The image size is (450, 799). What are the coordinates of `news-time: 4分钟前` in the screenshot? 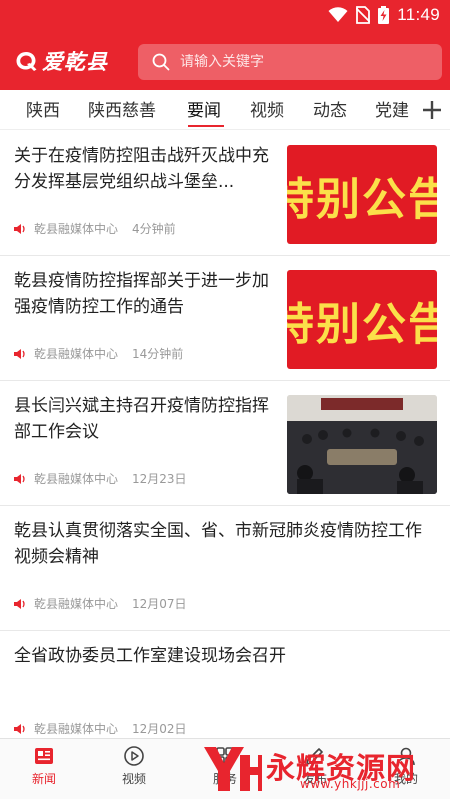 It's located at (154, 229).